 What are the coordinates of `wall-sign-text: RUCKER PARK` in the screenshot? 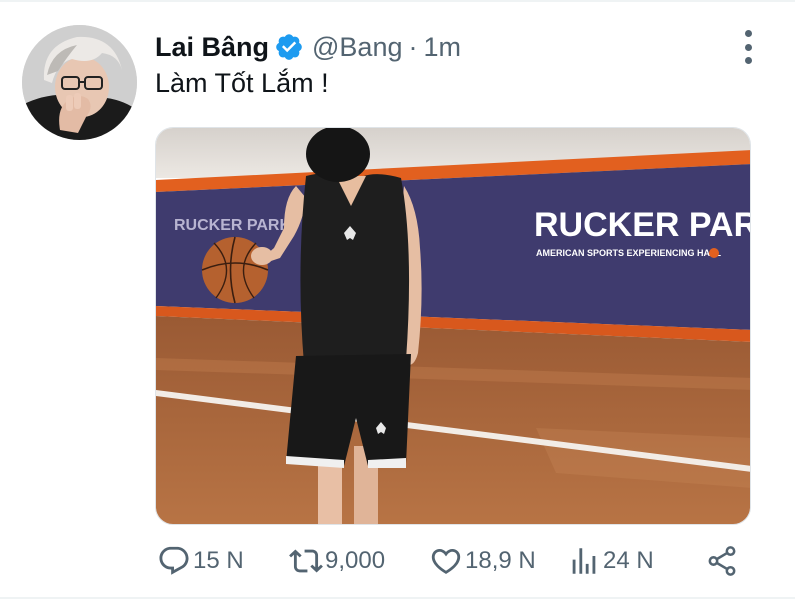 It's located at (642, 225).